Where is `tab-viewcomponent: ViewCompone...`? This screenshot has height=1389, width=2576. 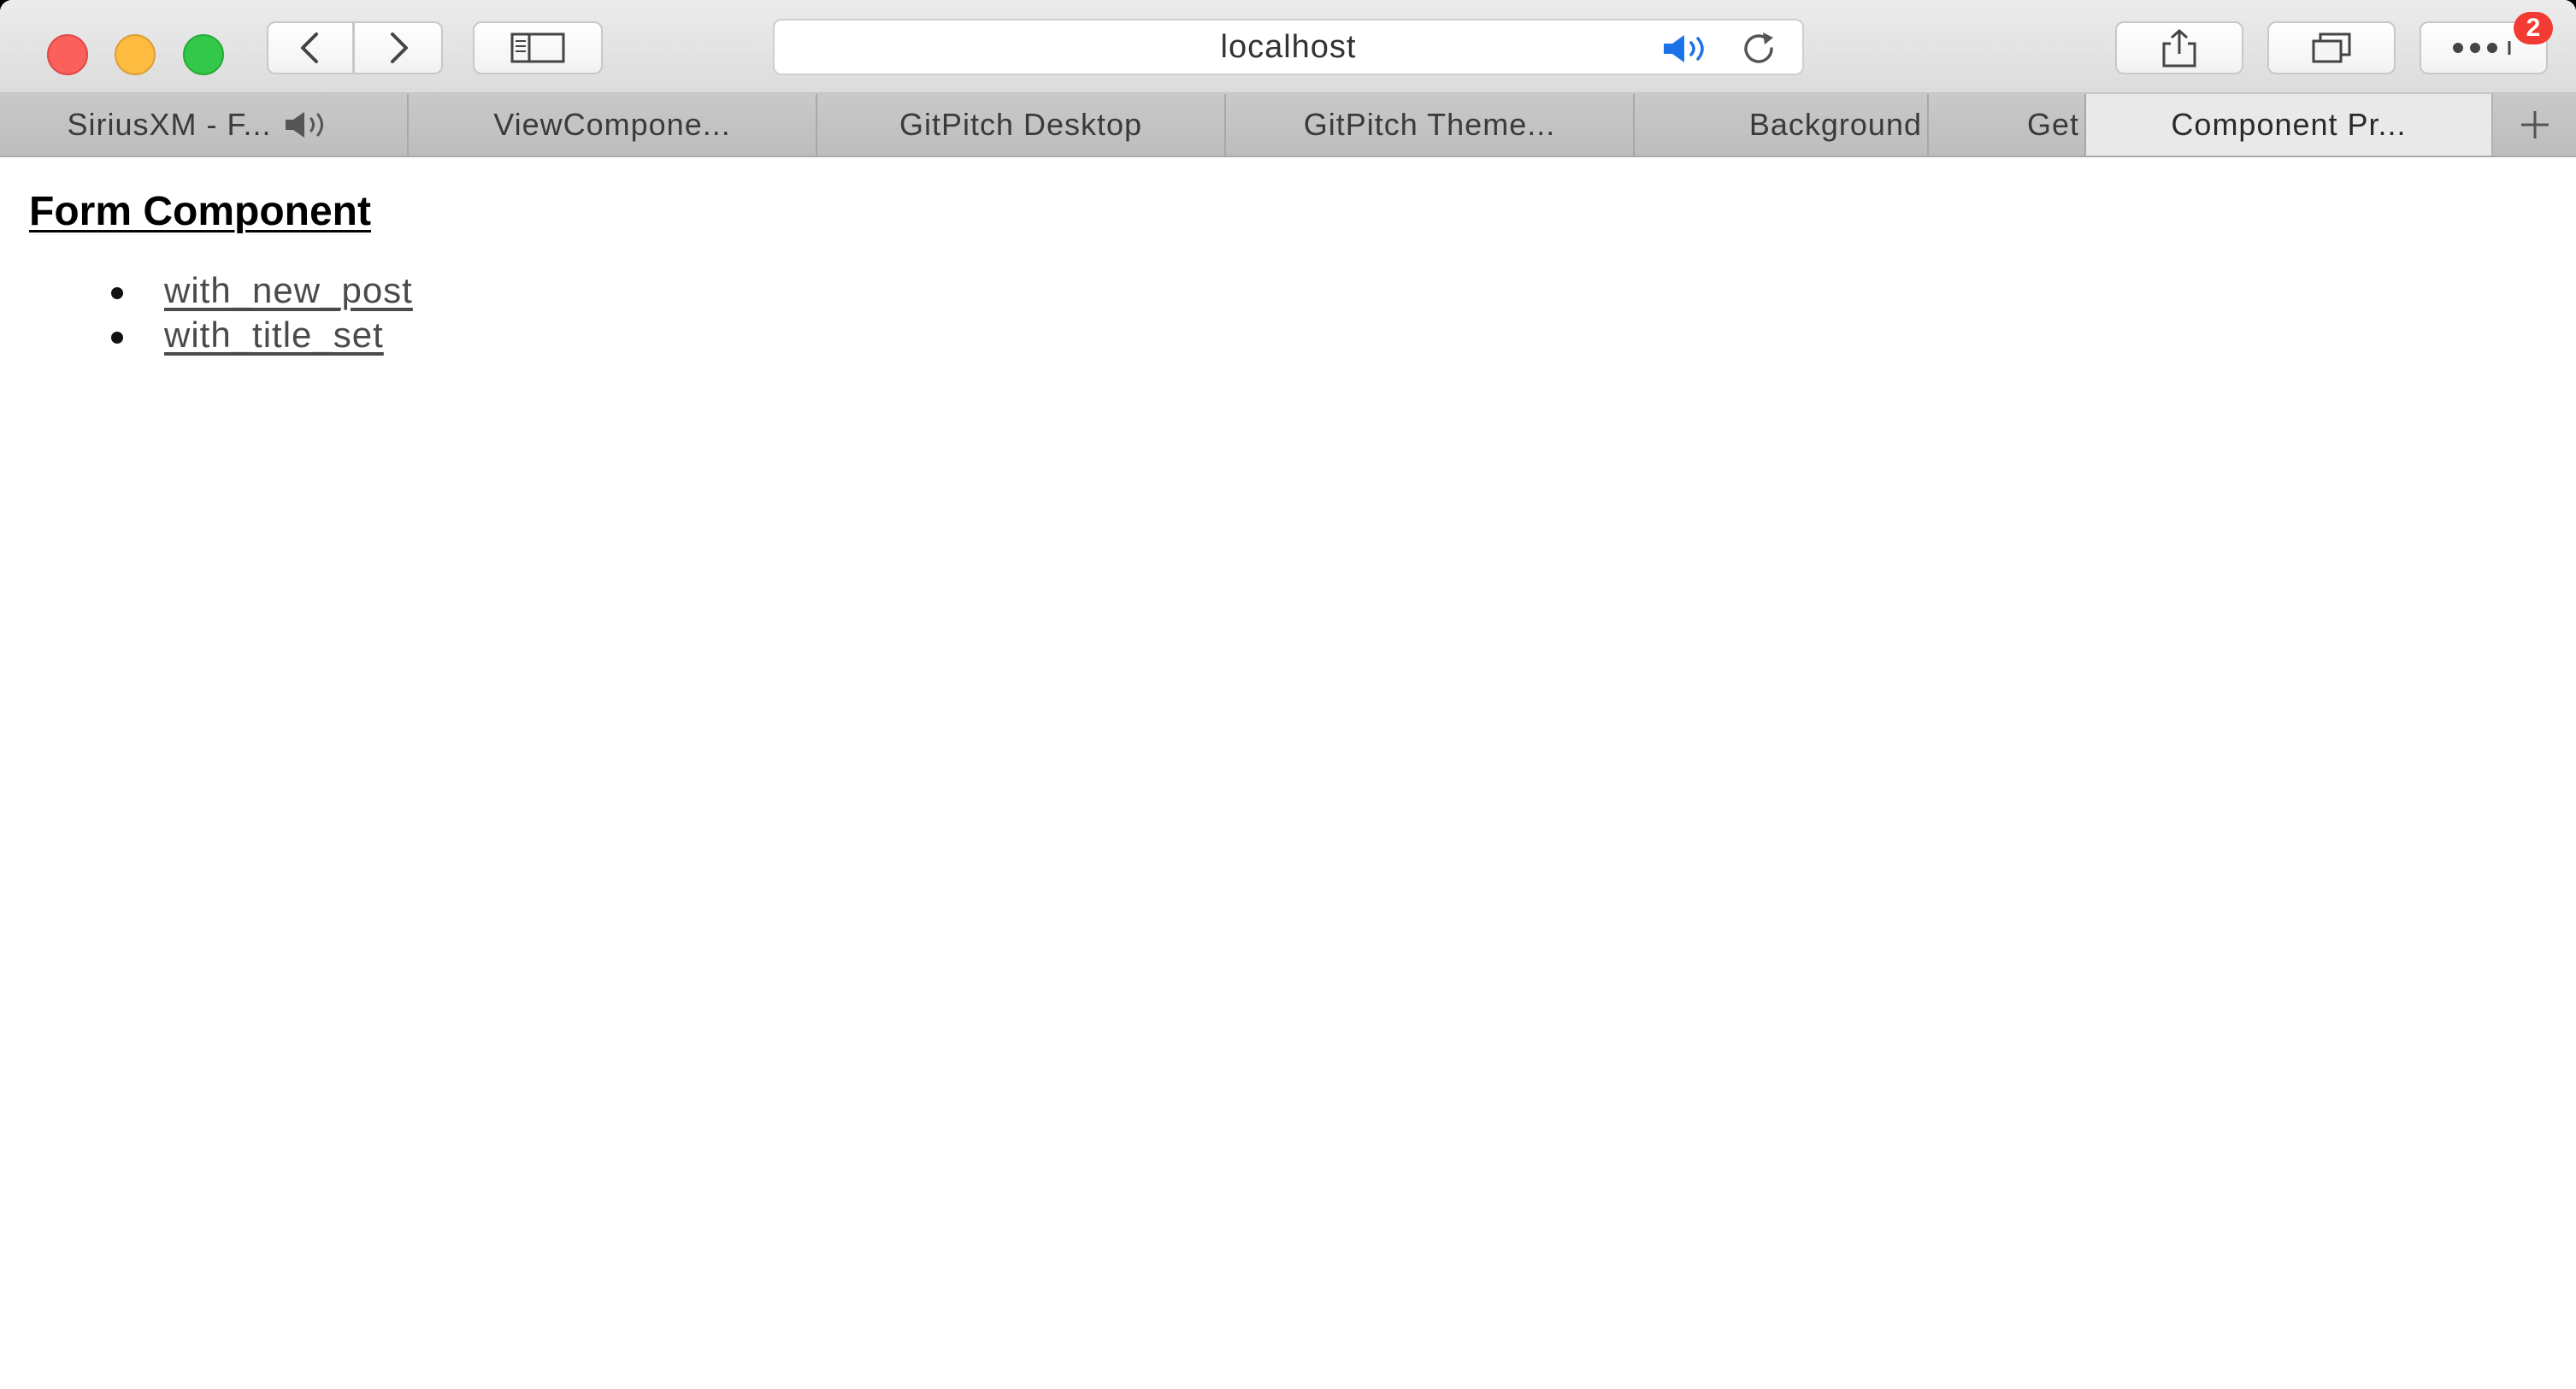
tab-viewcomponent: ViewCompone... is located at coordinates (613, 125).